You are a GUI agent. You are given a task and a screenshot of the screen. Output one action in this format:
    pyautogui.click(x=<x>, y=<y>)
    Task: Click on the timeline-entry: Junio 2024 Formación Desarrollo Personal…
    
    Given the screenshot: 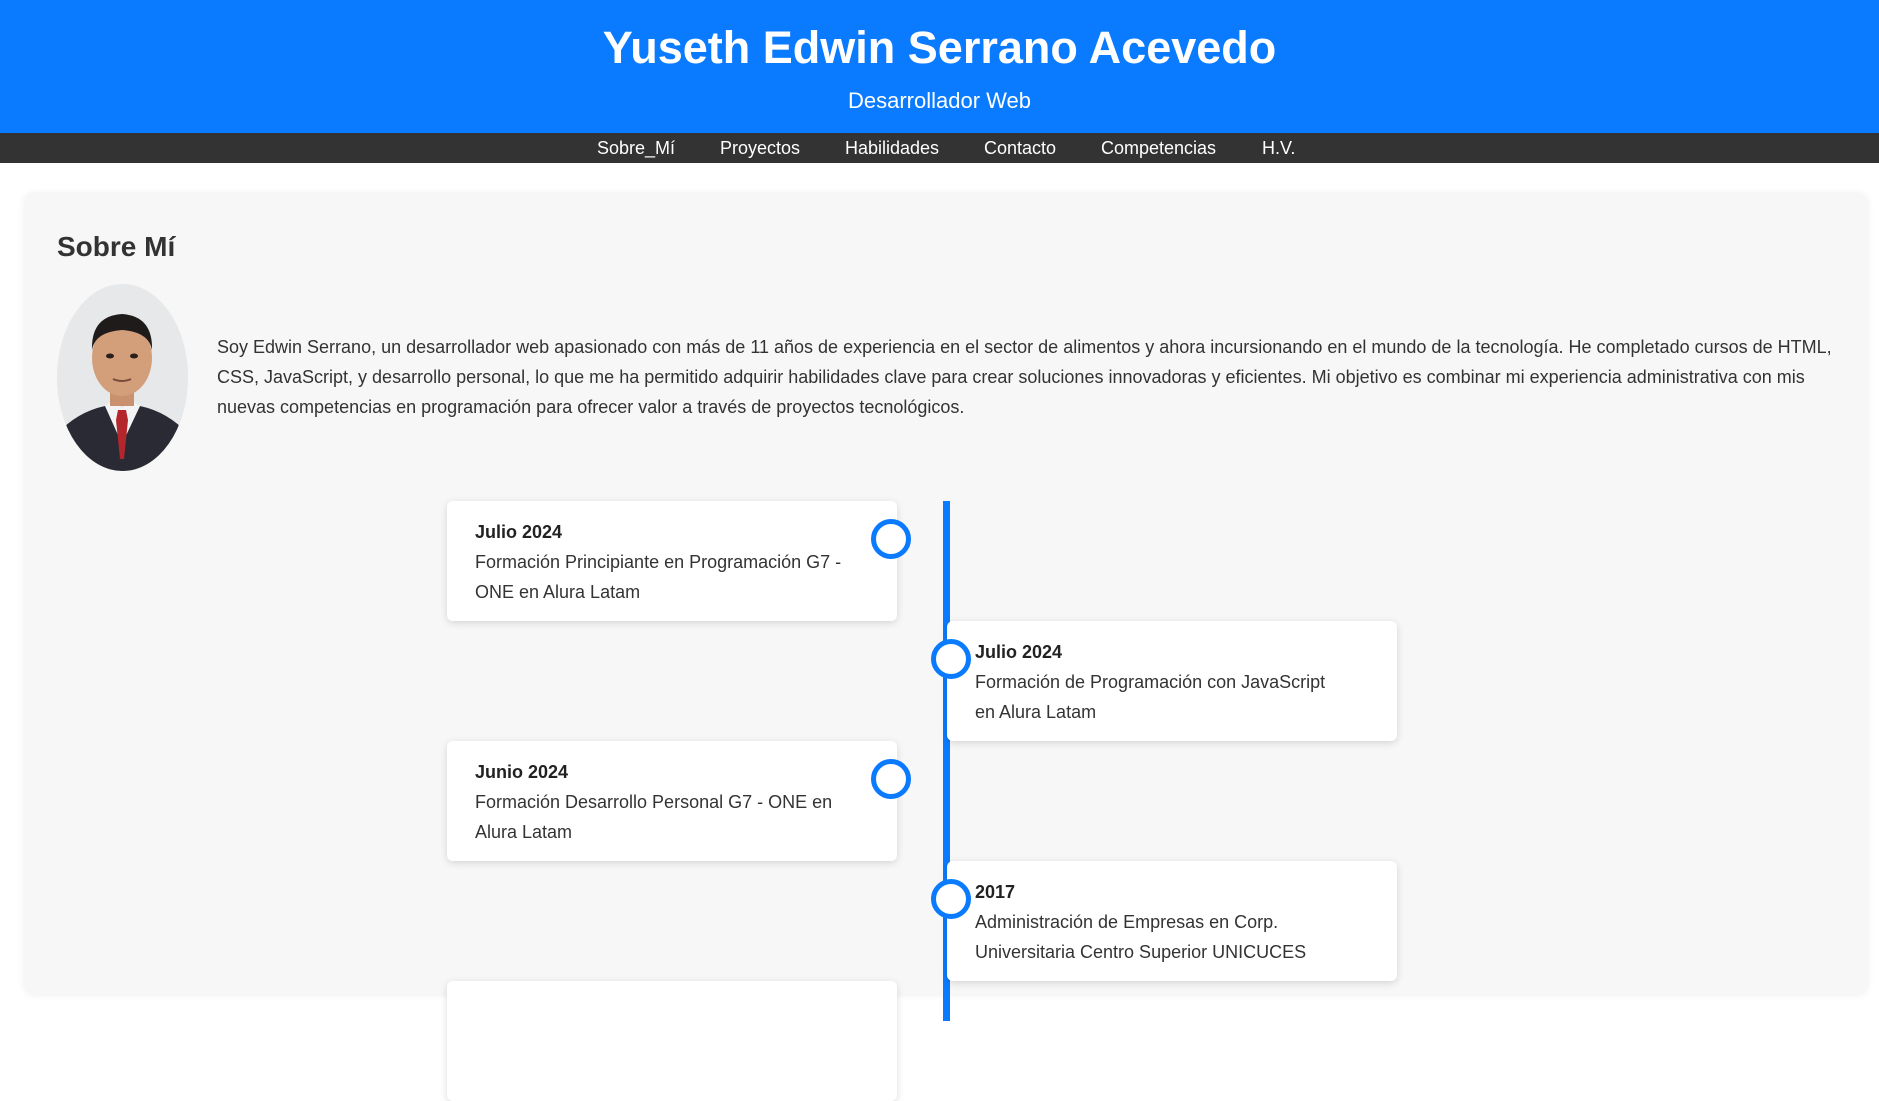 What is the action you would take?
    pyautogui.click(x=672, y=801)
    